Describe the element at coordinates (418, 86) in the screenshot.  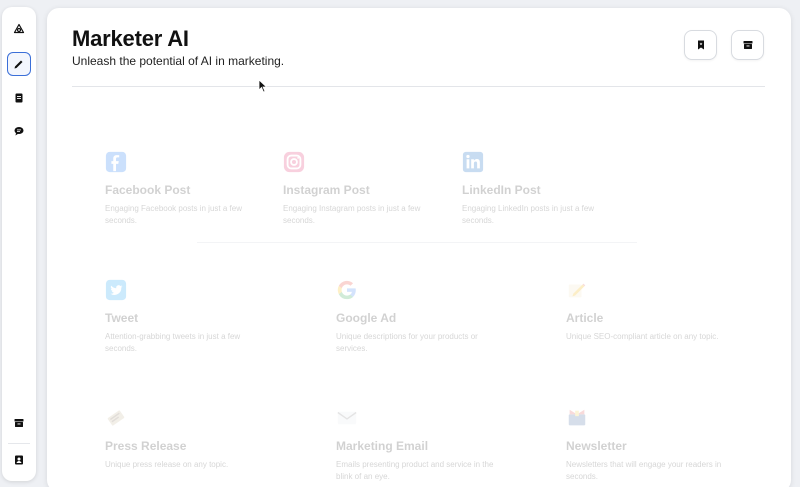
I see `header-divider` at that location.